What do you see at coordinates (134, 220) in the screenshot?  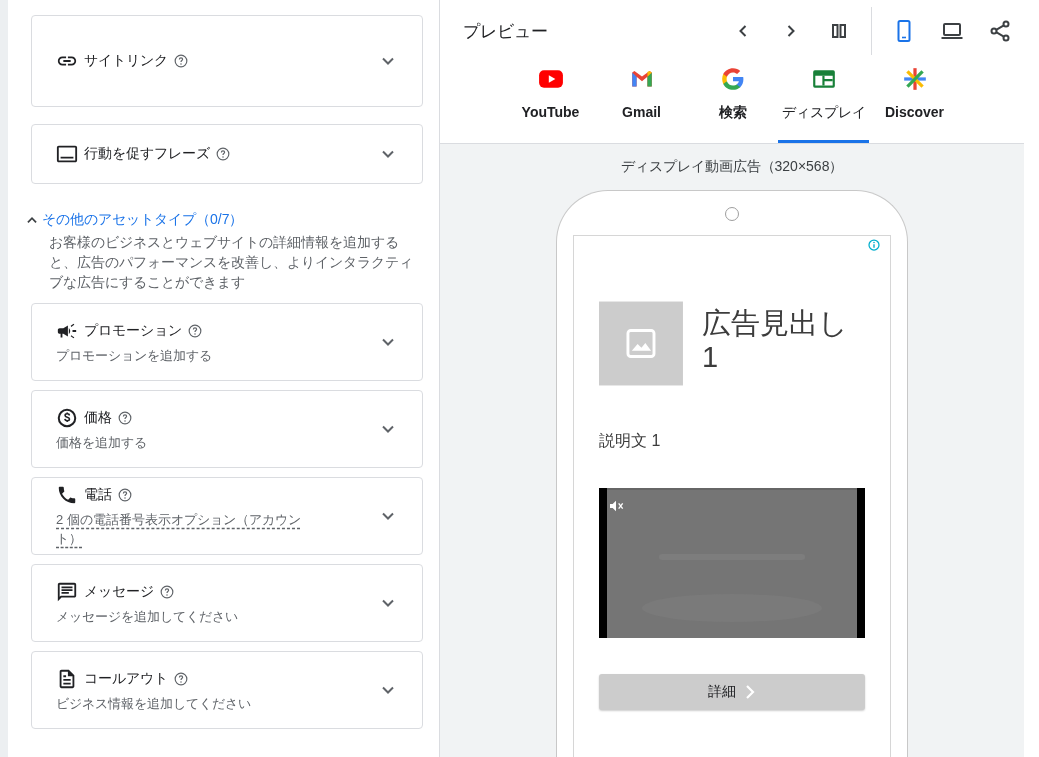 I see `section-toggle: その他のアセットタイプ（0/7）` at bounding box center [134, 220].